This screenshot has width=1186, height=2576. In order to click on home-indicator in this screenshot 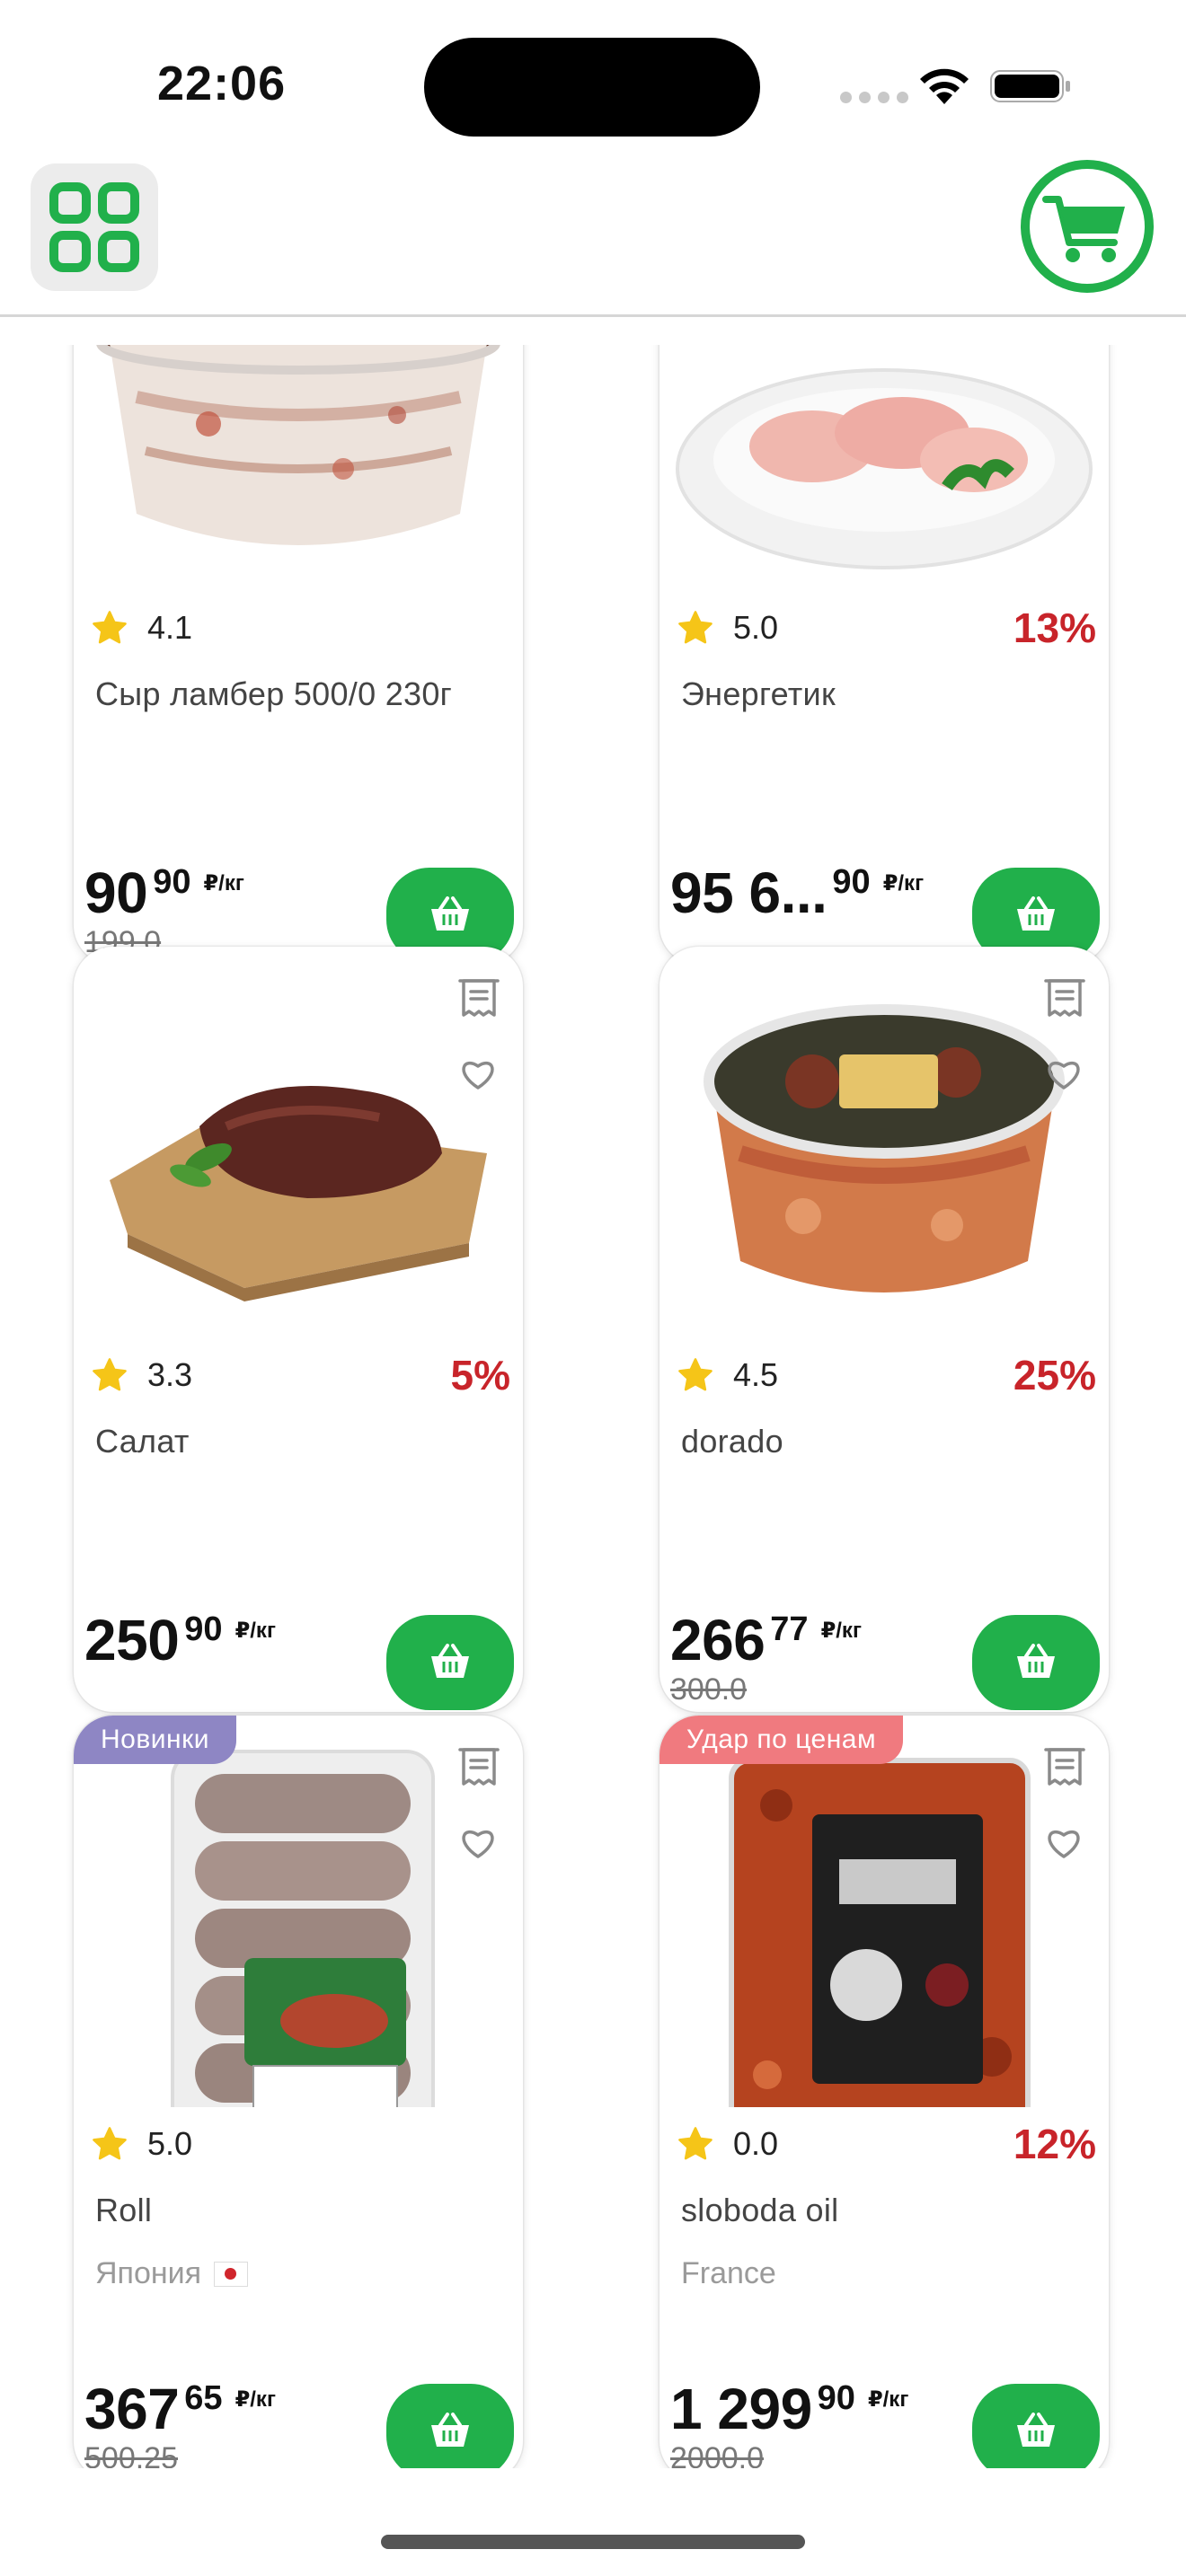, I will do `click(593, 2542)`.